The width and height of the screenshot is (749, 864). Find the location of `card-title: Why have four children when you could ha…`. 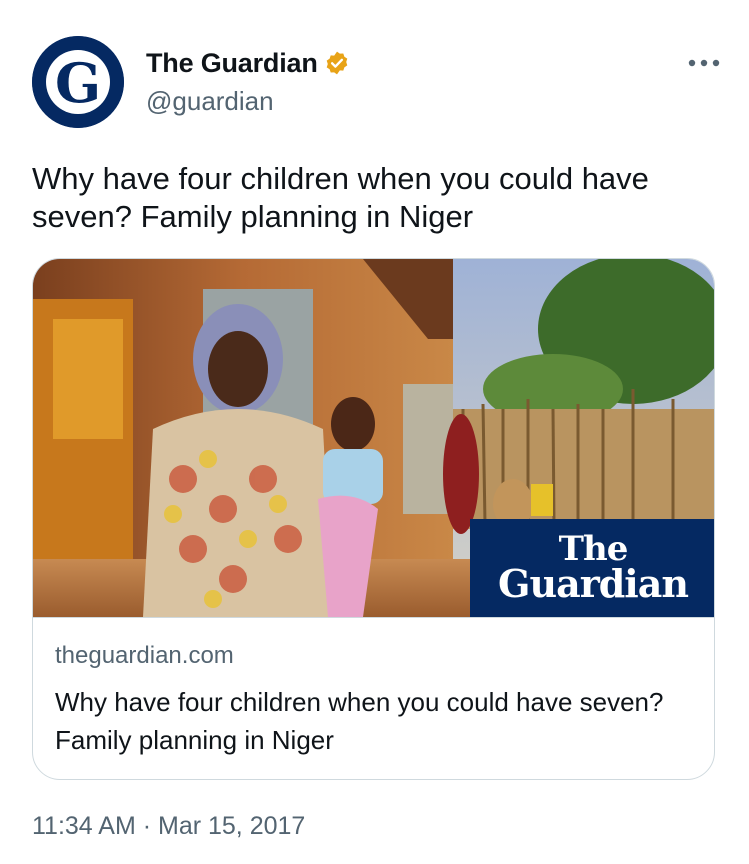

card-title: Why have four children when you could ha… is located at coordinates (359, 721).